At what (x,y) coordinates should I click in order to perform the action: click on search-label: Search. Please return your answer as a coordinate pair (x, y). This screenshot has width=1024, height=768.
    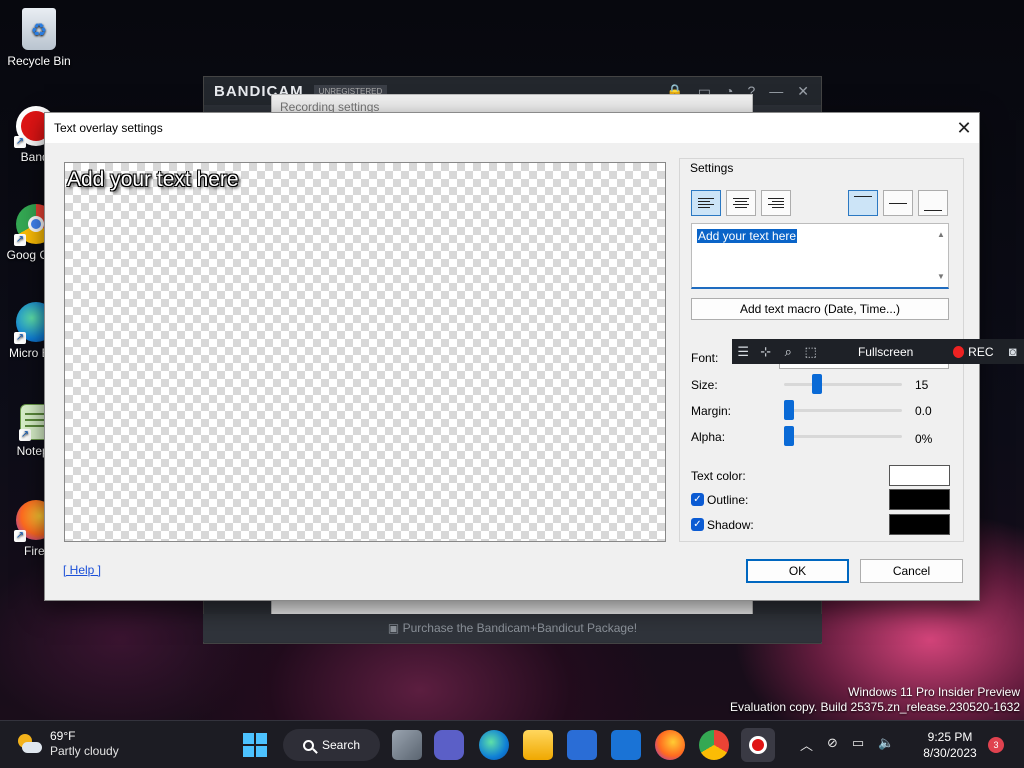
    Looking at the image, I should click on (341, 745).